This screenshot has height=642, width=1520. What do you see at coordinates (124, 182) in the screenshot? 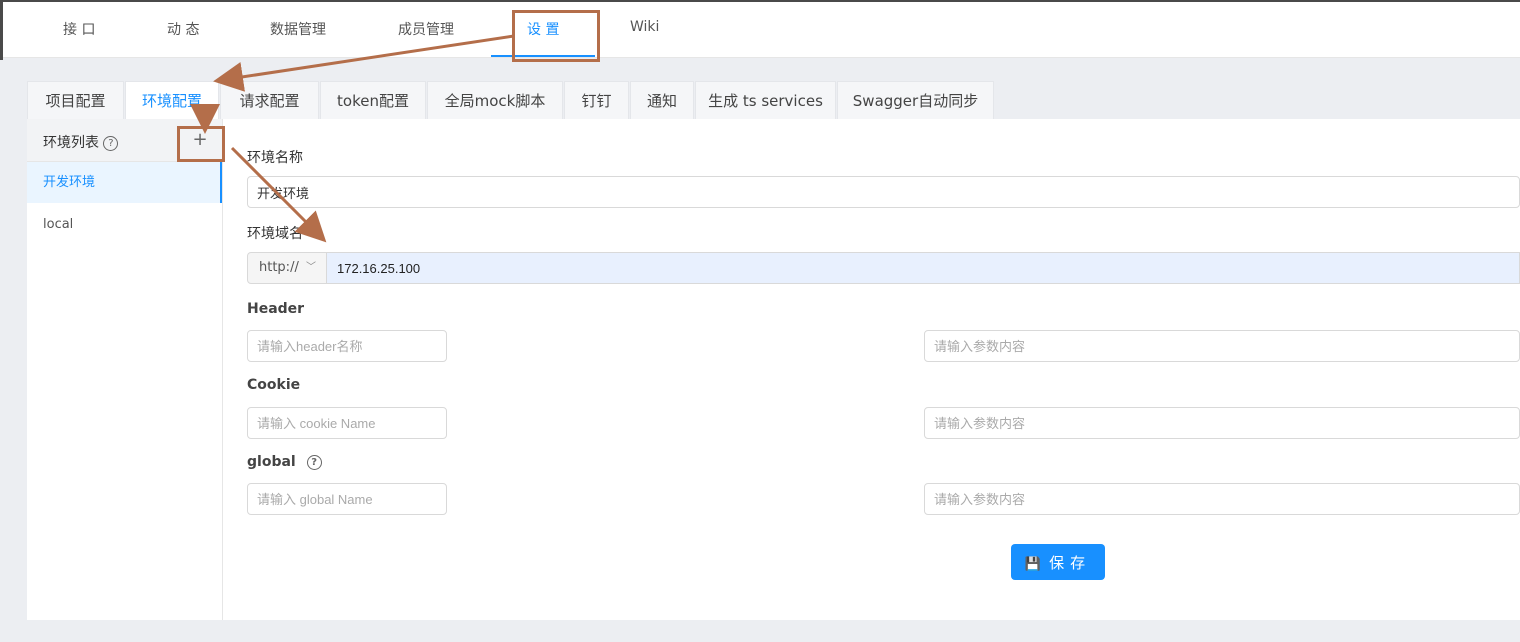
I see `env-item-dev: 开发环境` at bounding box center [124, 182].